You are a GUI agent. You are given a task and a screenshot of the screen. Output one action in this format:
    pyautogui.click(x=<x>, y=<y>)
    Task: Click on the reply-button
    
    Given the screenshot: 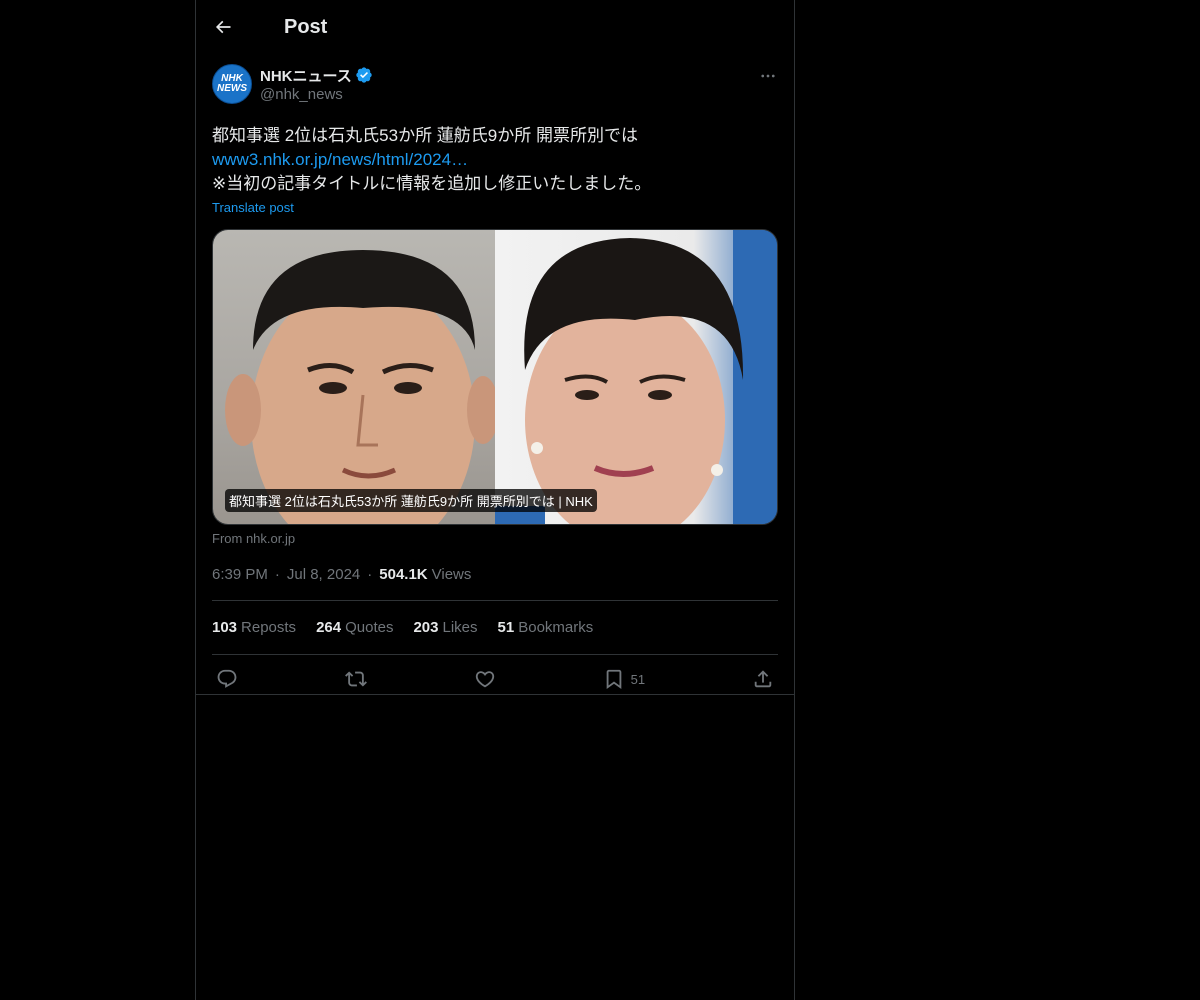 What is the action you would take?
    pyautogui.click(x=227, y=679)
    